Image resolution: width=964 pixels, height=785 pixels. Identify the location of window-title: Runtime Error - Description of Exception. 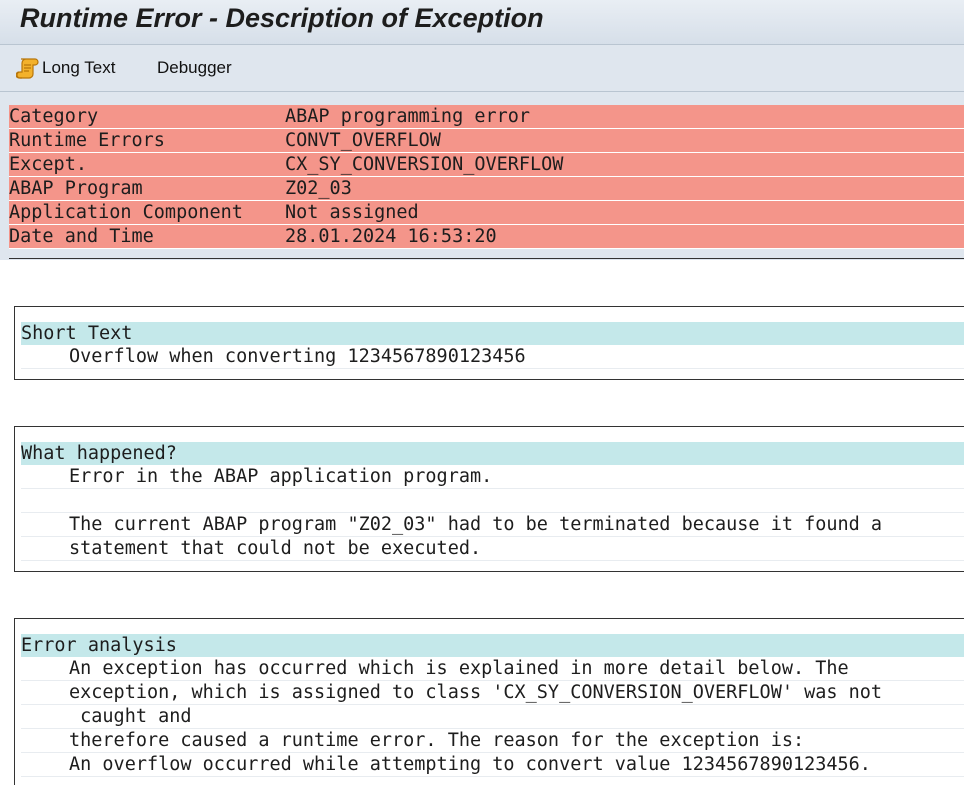
(282, 18).